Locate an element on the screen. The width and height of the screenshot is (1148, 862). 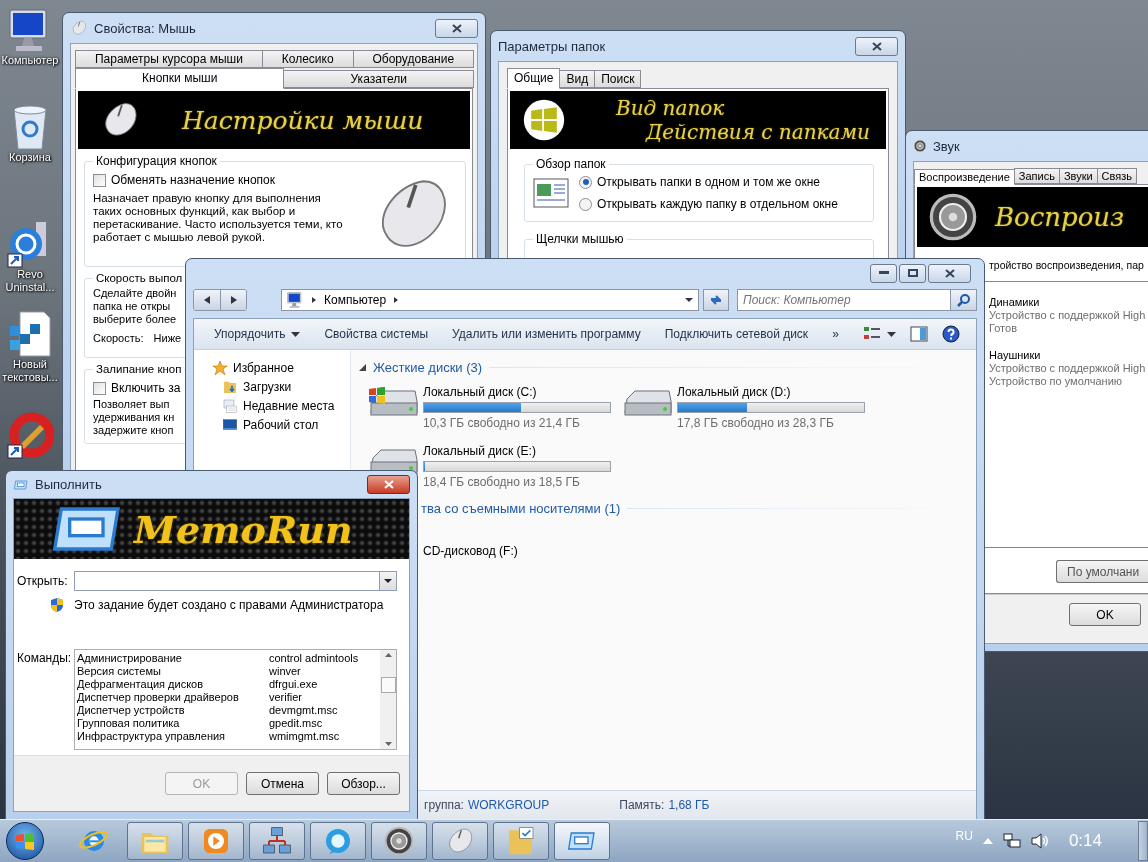
group-header: Жесткие диски (3) is located at coordinates (428, 367).